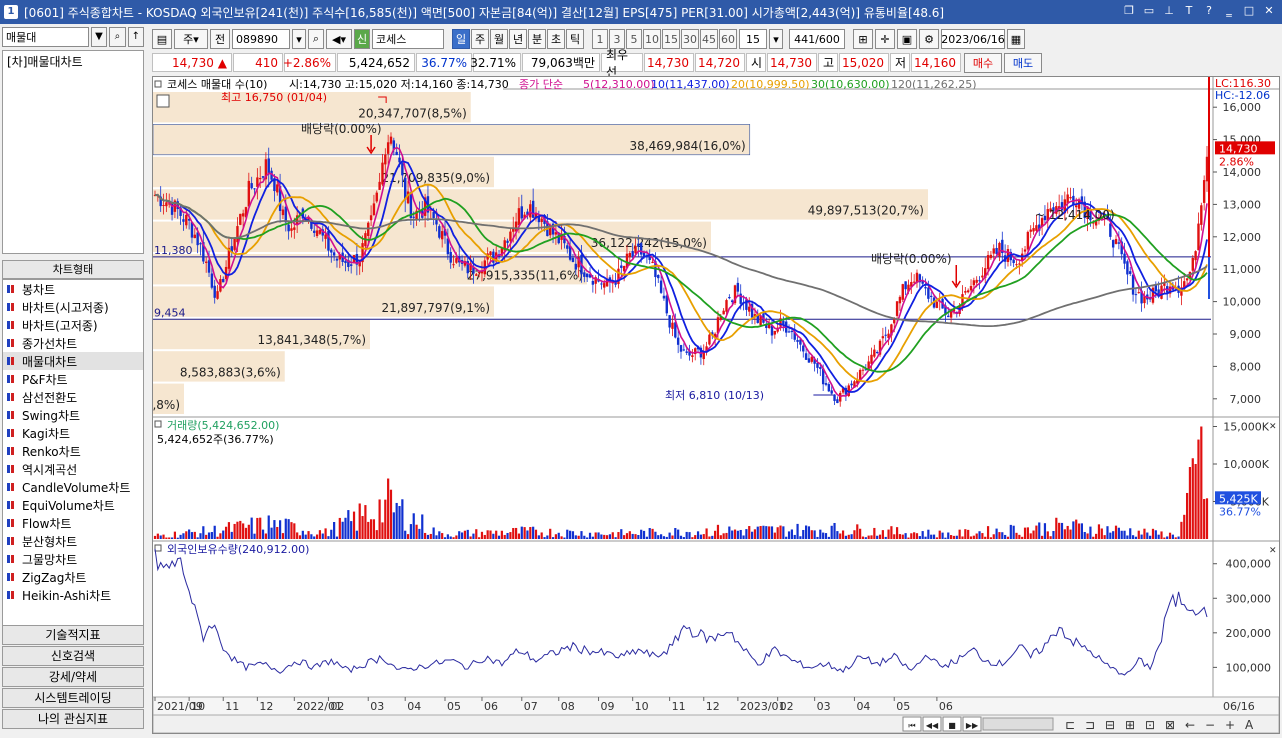  I want to click on period-tab: 틱, so click(575, 39).